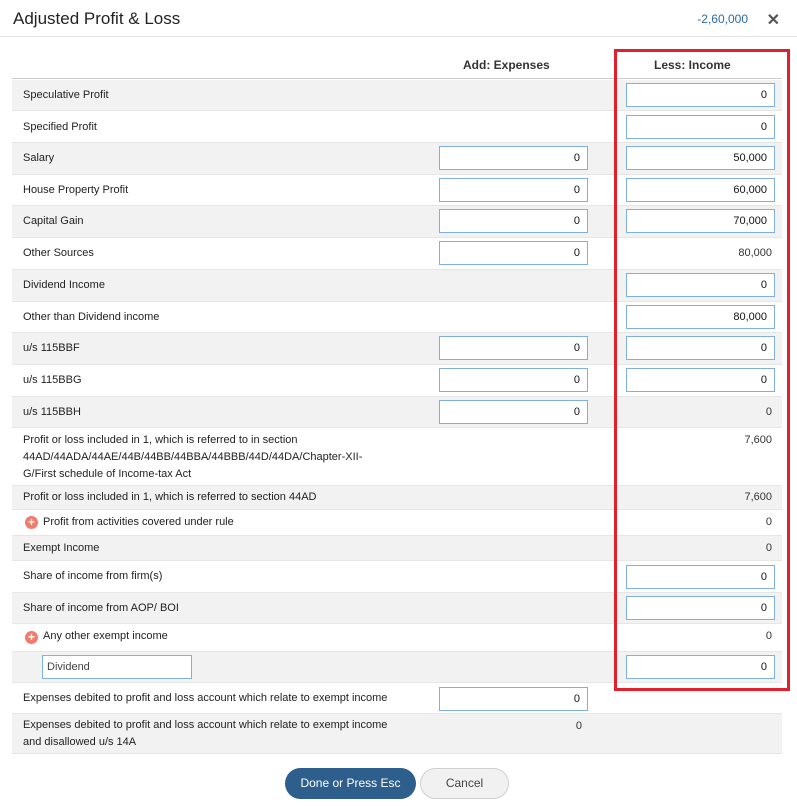 This screenshot has height=806, width=797. Describe the element at coordinates (513, 158) in the screenshot. I see `expense-input-salary: 0` at that location.